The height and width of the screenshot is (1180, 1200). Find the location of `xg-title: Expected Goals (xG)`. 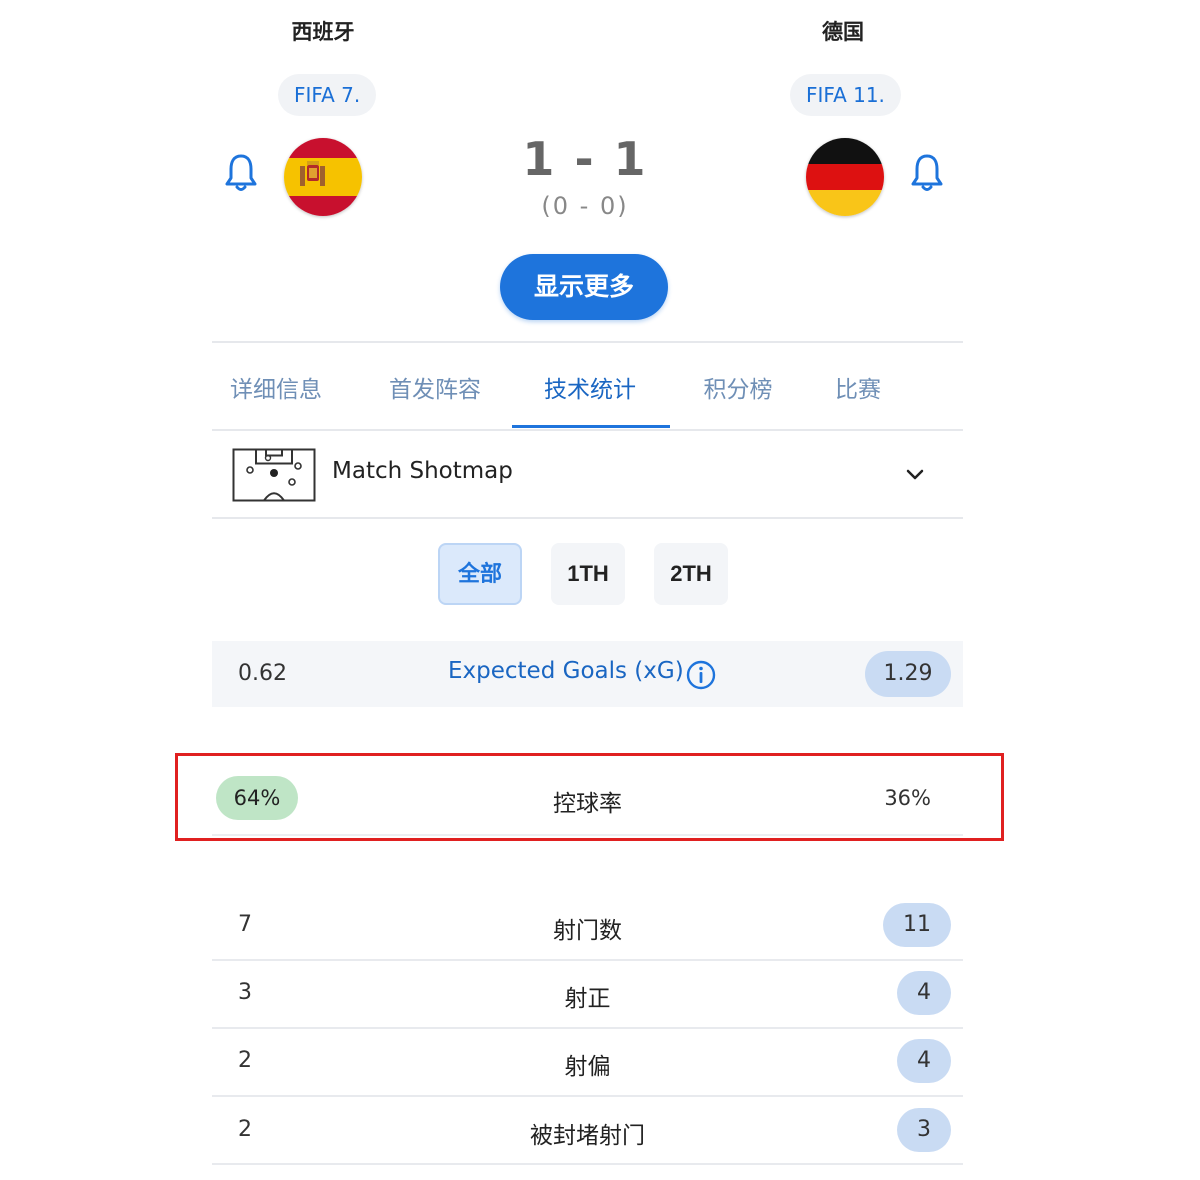

xg-title: Expected Goals (xG) is located at coordinates (566, 671).